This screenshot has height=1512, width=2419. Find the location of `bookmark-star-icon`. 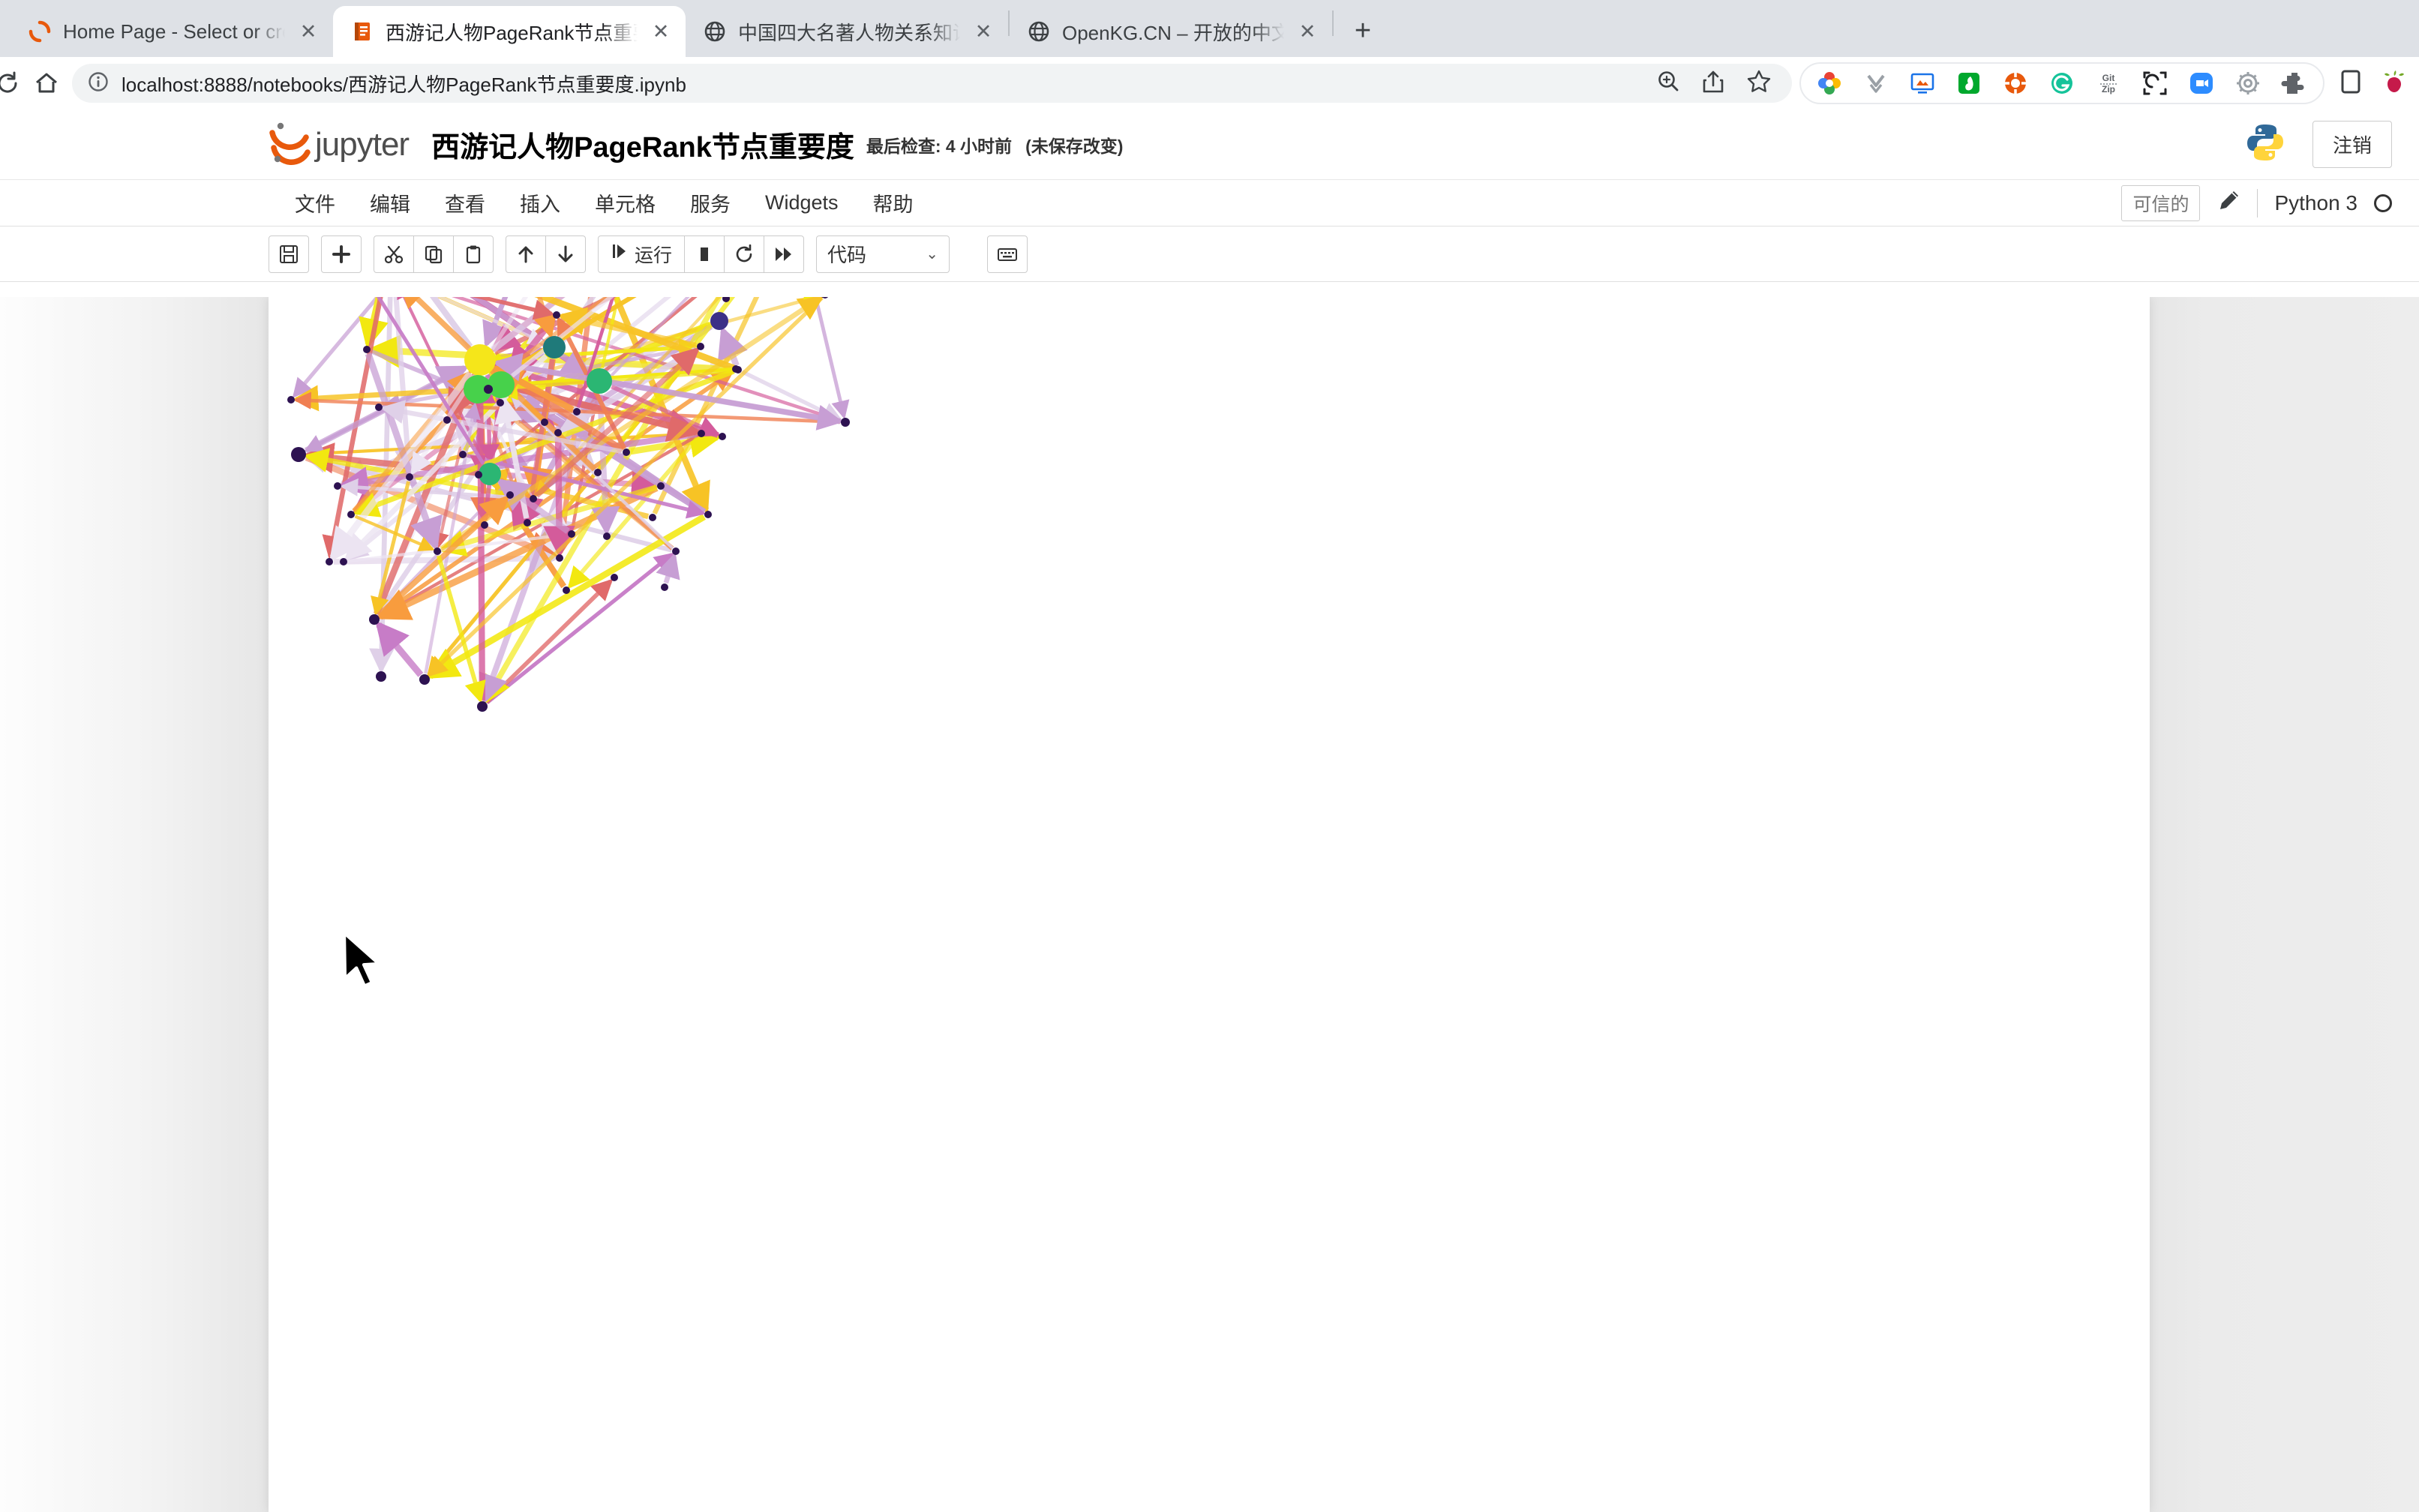

bookmark-star-icon is located at coordinates (1758, 83).